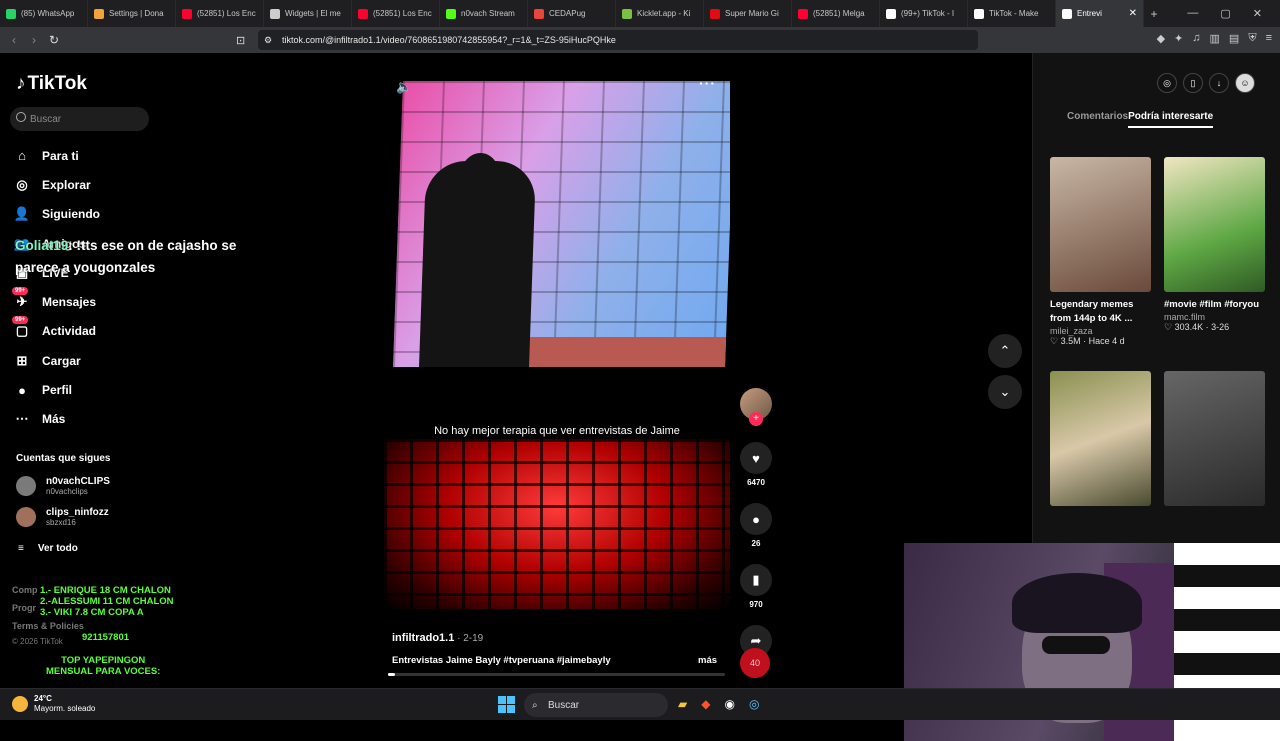 Image resolution: width=1280 pixels, height=741 pixels. Describe the element at coordinates (1225, 13) in the screenshot. I see `maximize-icon: ▢` at that location.